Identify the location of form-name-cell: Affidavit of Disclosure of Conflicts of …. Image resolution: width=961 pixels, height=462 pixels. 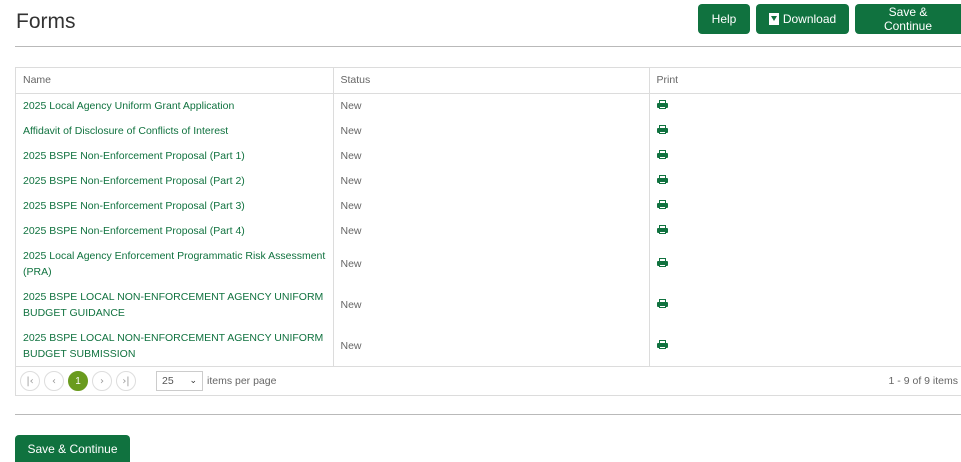
(174, 130).